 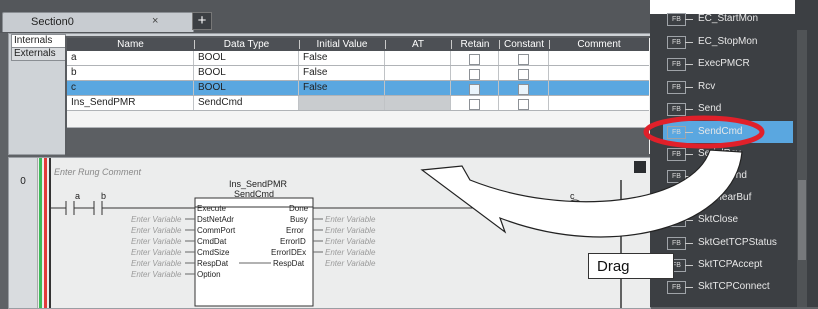 I want to click on drag-callout: Drag, so click(x=631, y=266).